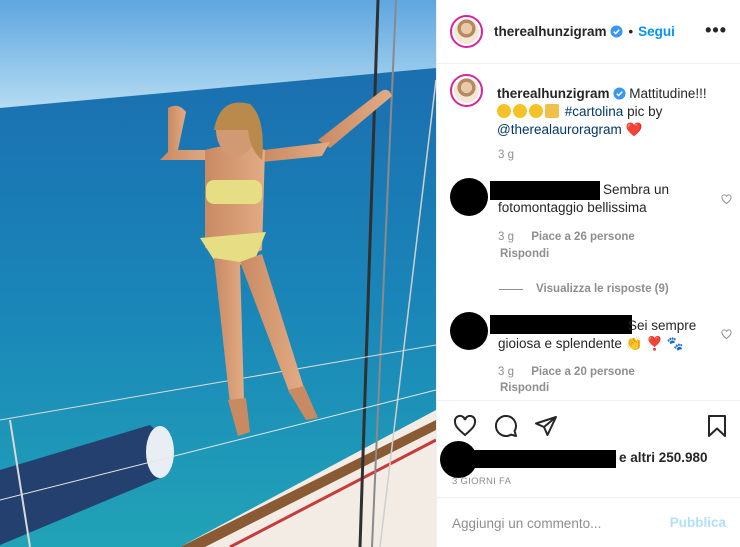 The image size is (740, 547). I want to click on view-replies-button: Visualizza le risposte (9), so click(584, 289).